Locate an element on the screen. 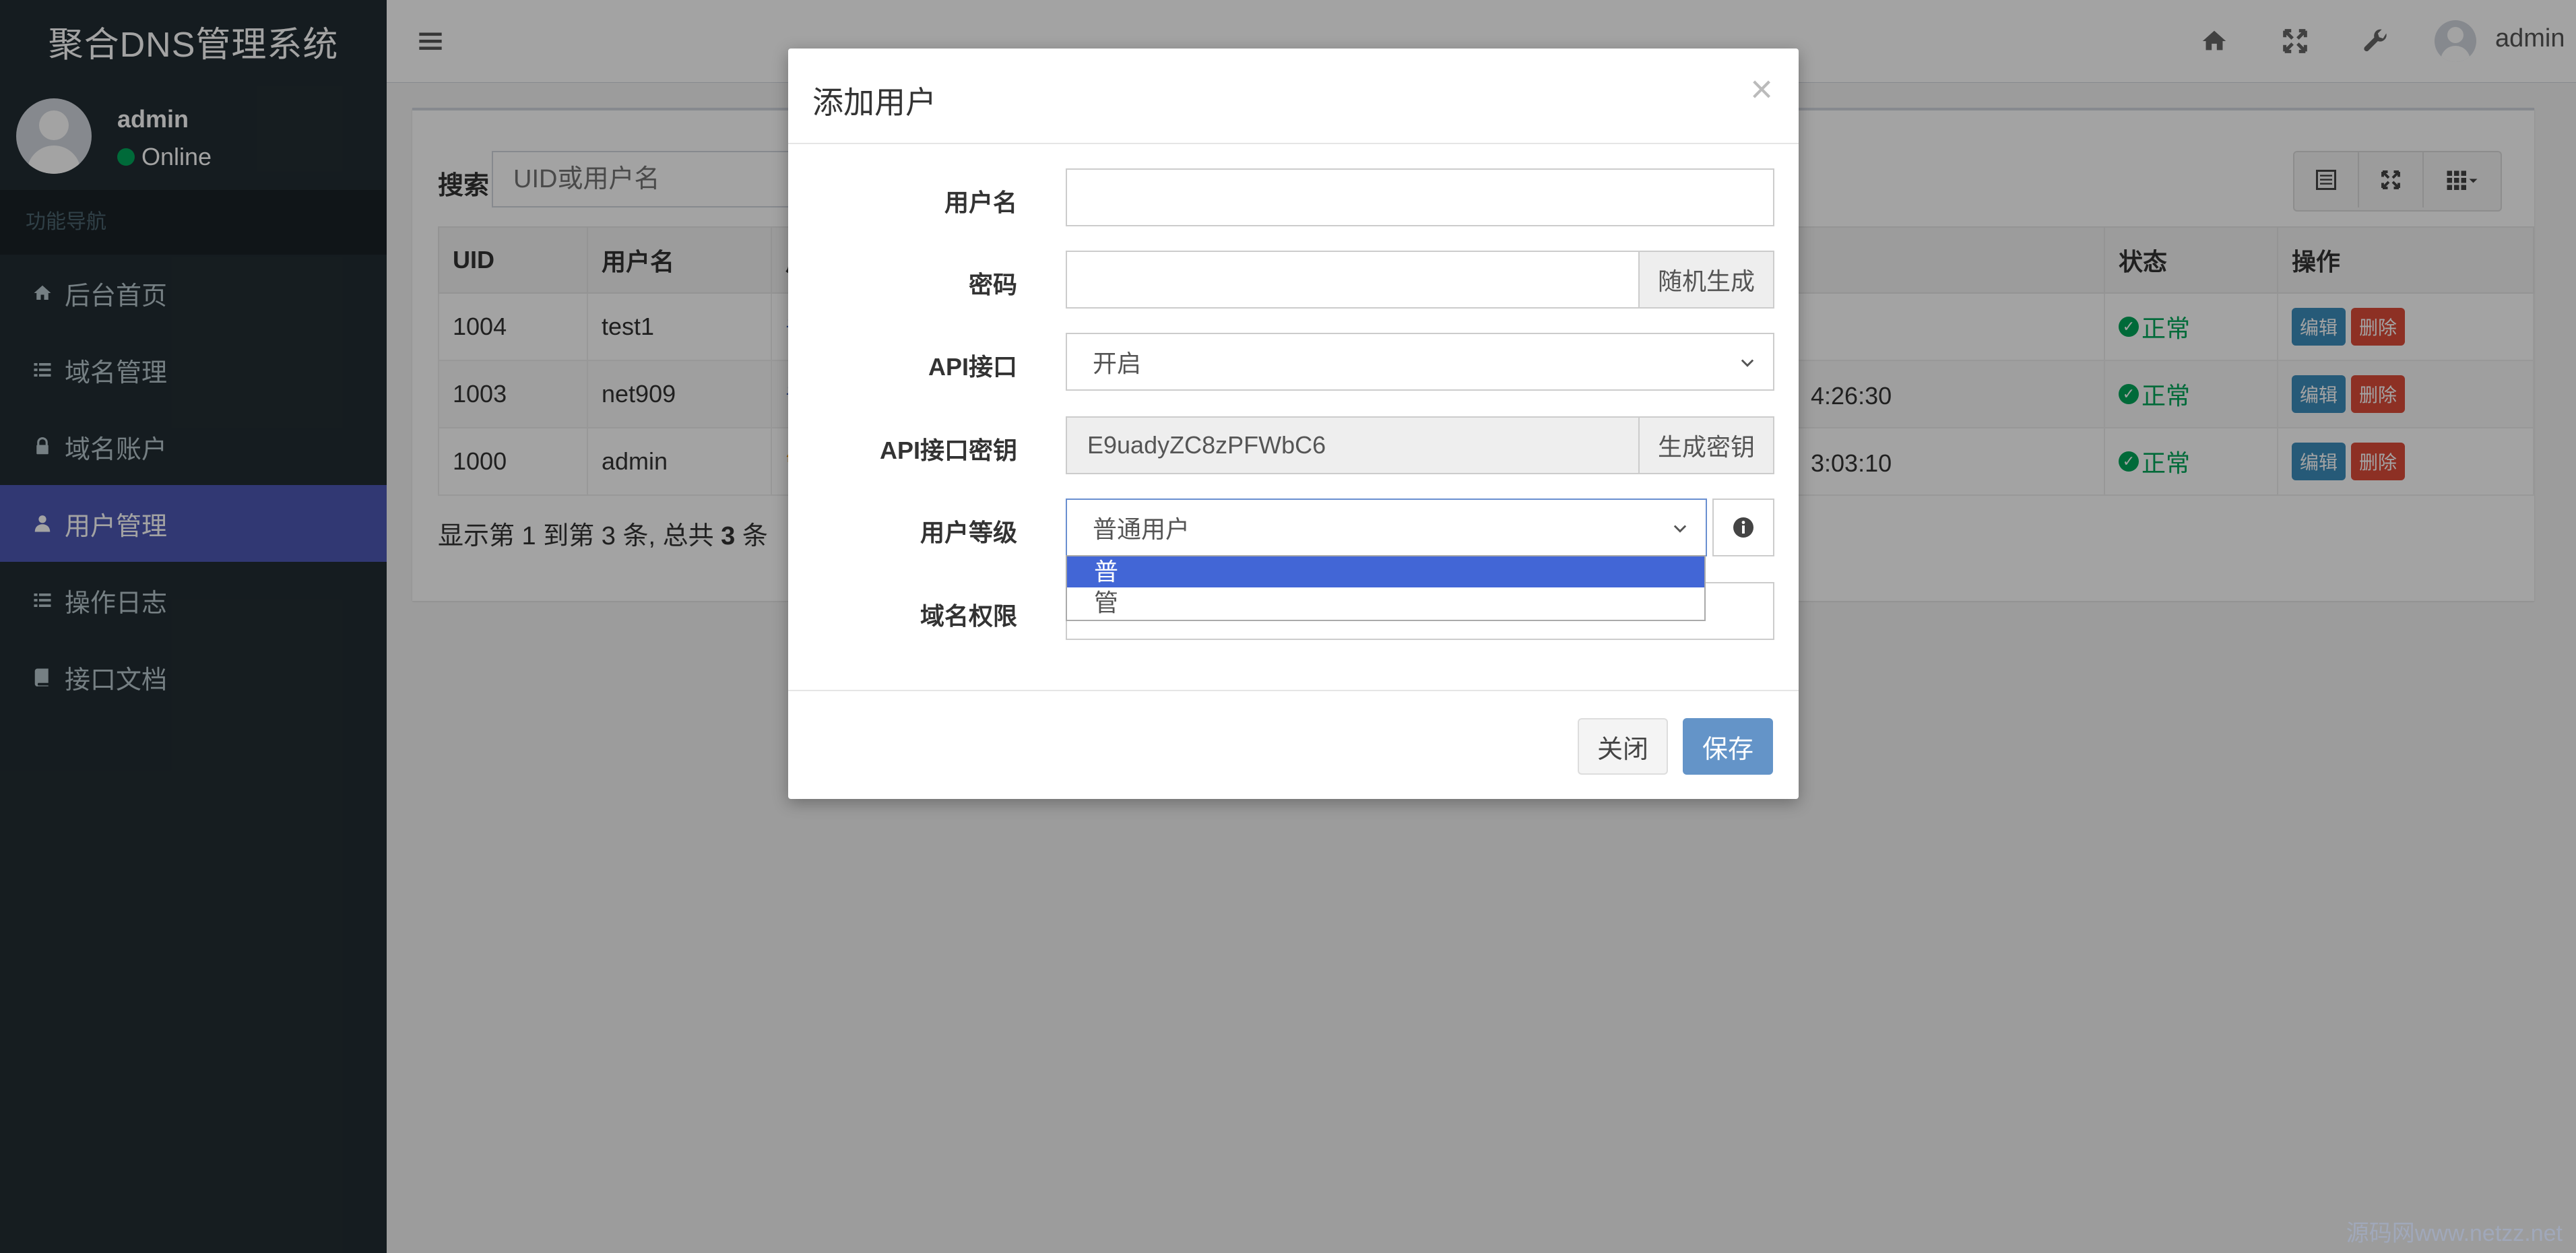  user-level-select: 普通用户 is located at coordinates (1387, 528).